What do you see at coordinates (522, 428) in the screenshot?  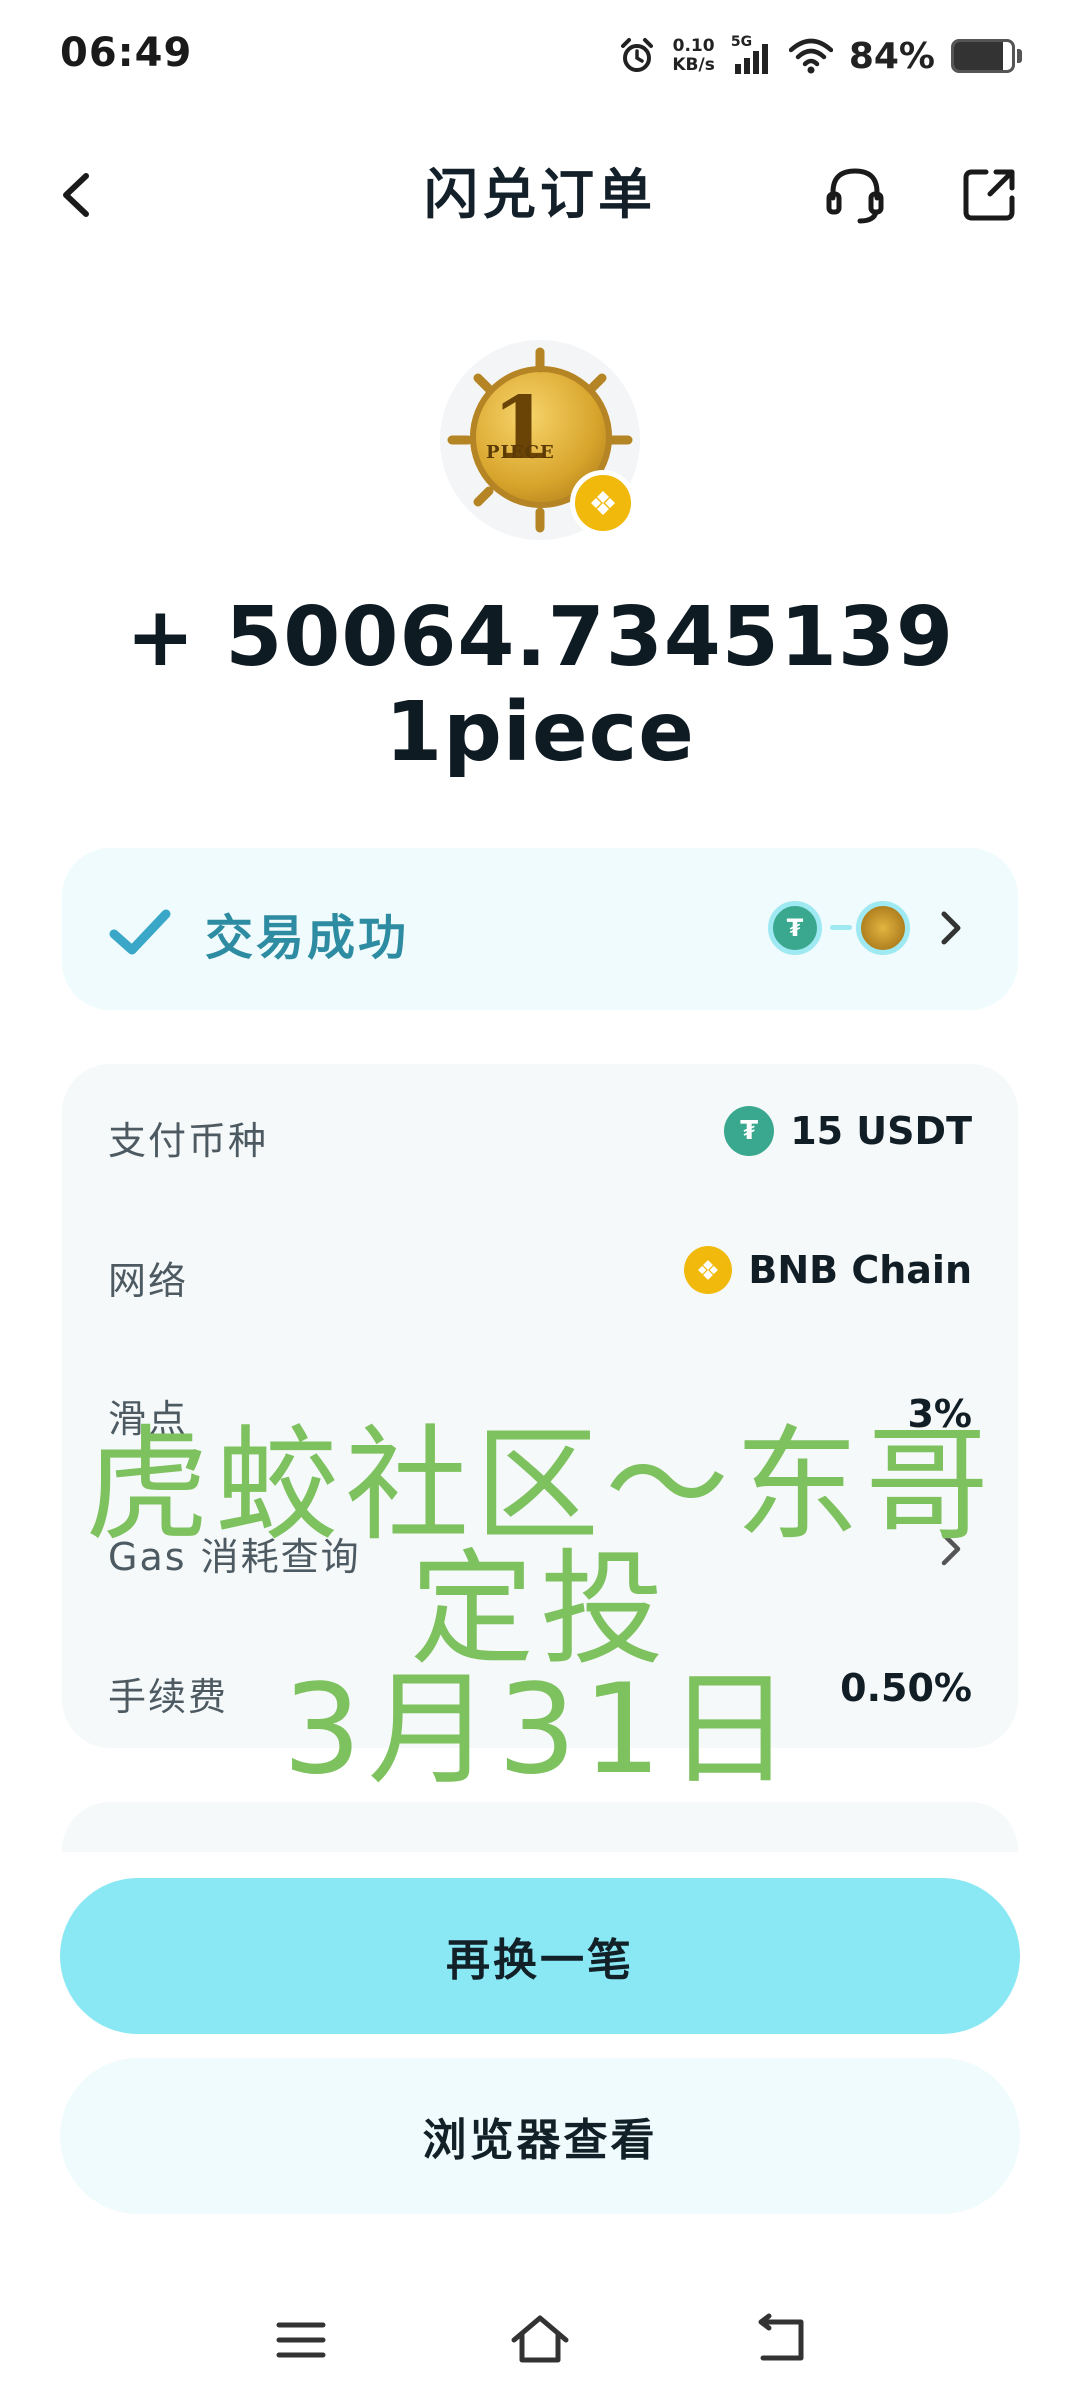 I see `coin-logo-number: 1` at bounding box center [522, 428].